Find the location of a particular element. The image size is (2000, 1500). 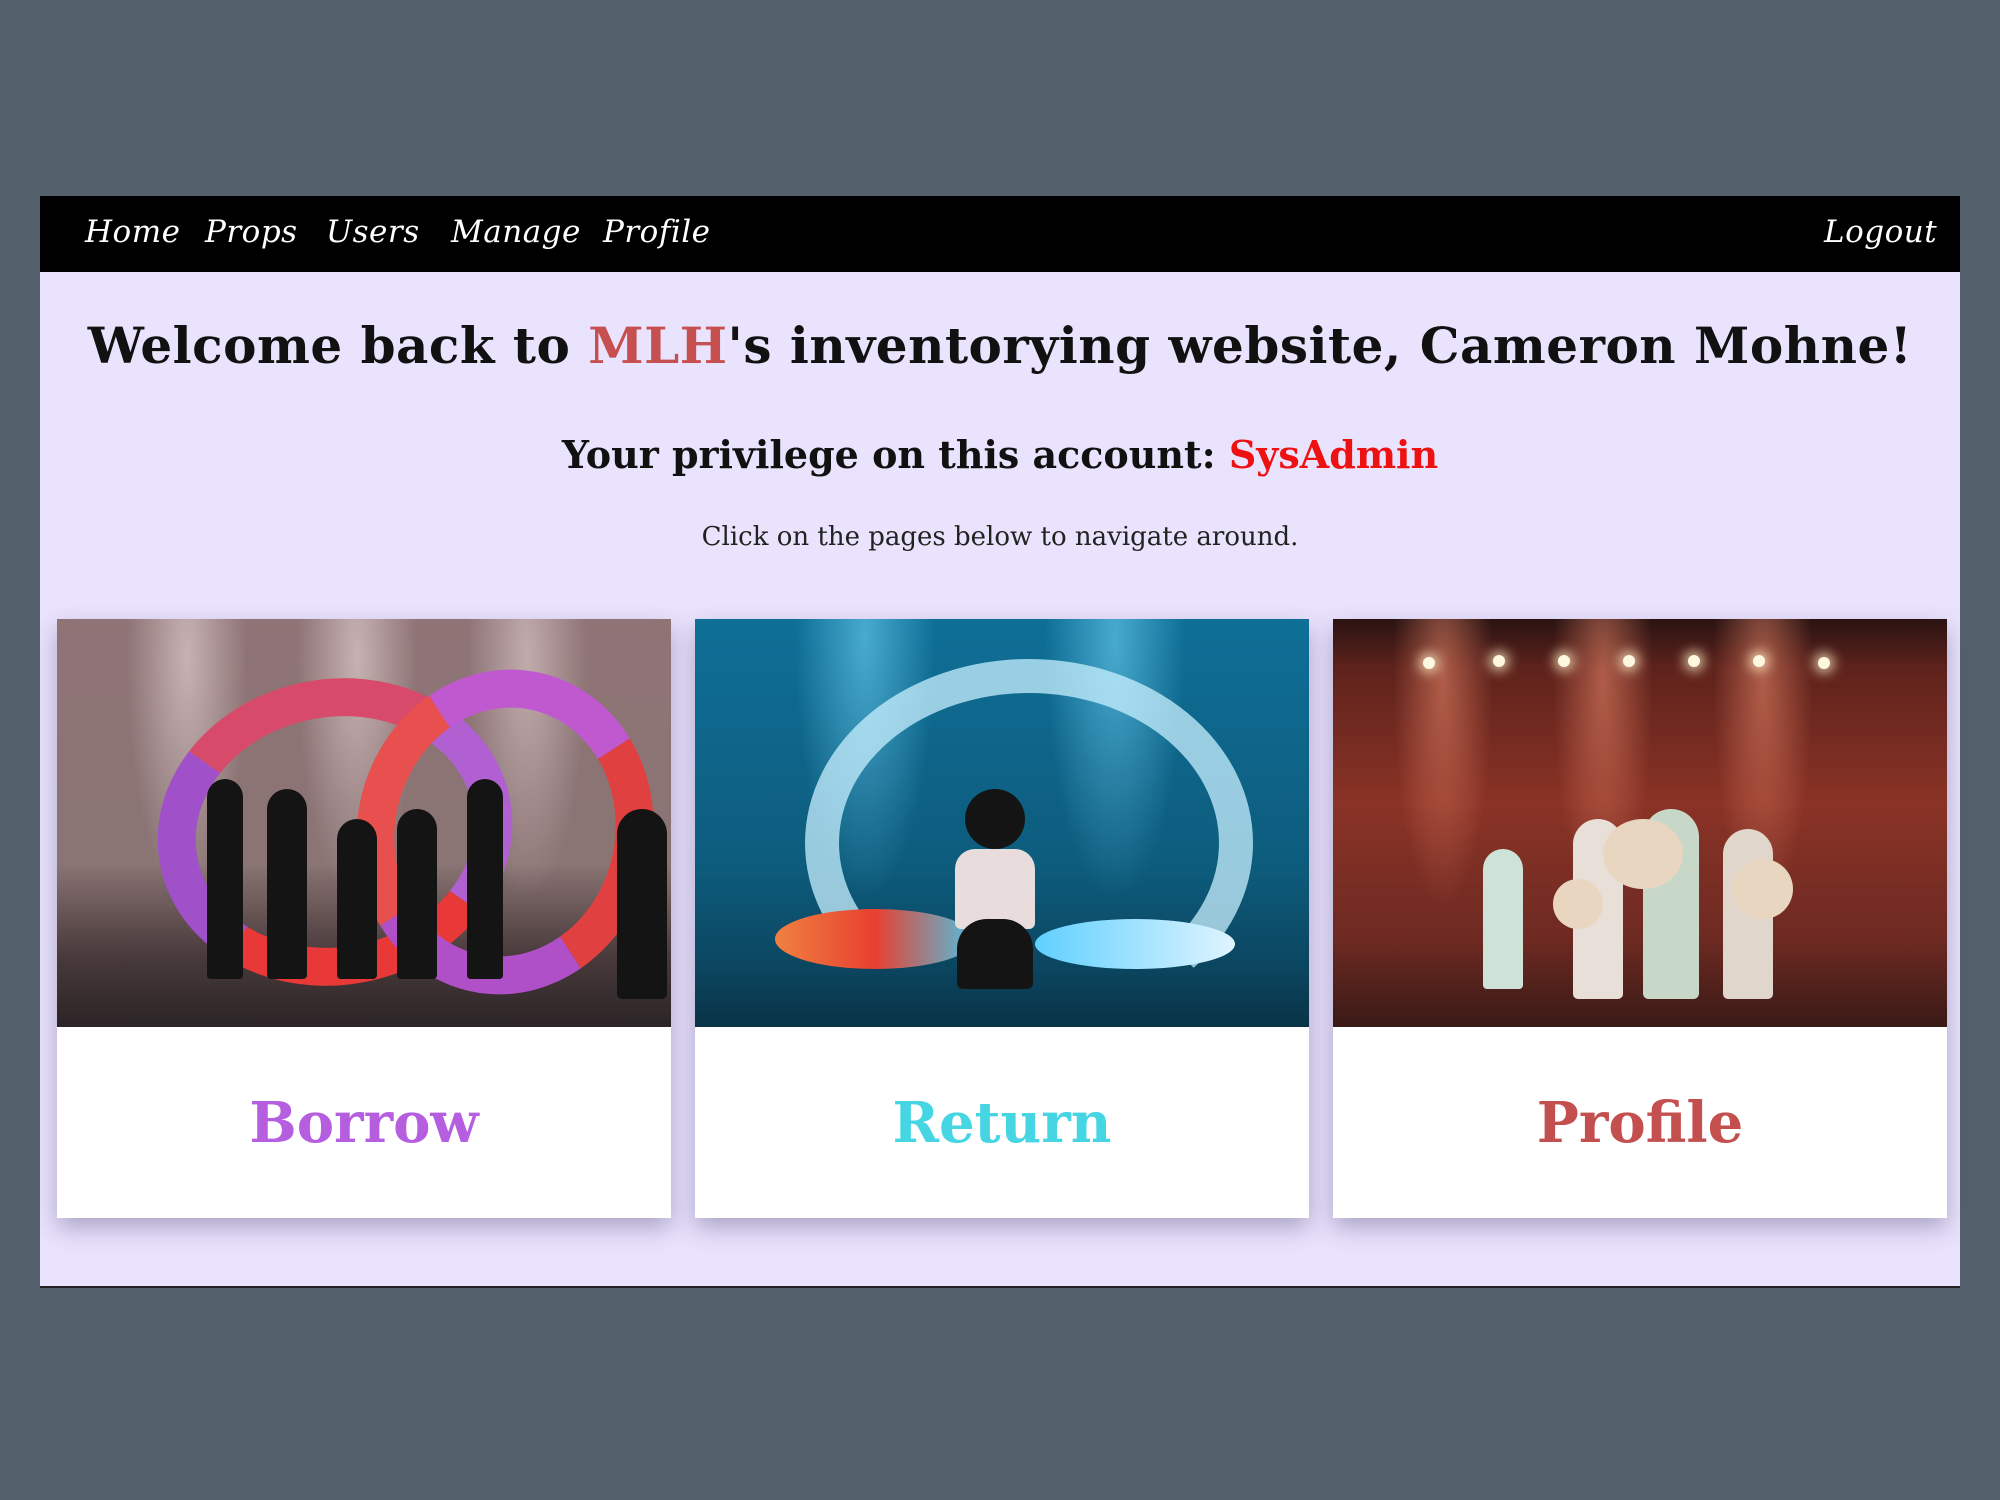

return-card: Return is located at coordinates (1002, 918).